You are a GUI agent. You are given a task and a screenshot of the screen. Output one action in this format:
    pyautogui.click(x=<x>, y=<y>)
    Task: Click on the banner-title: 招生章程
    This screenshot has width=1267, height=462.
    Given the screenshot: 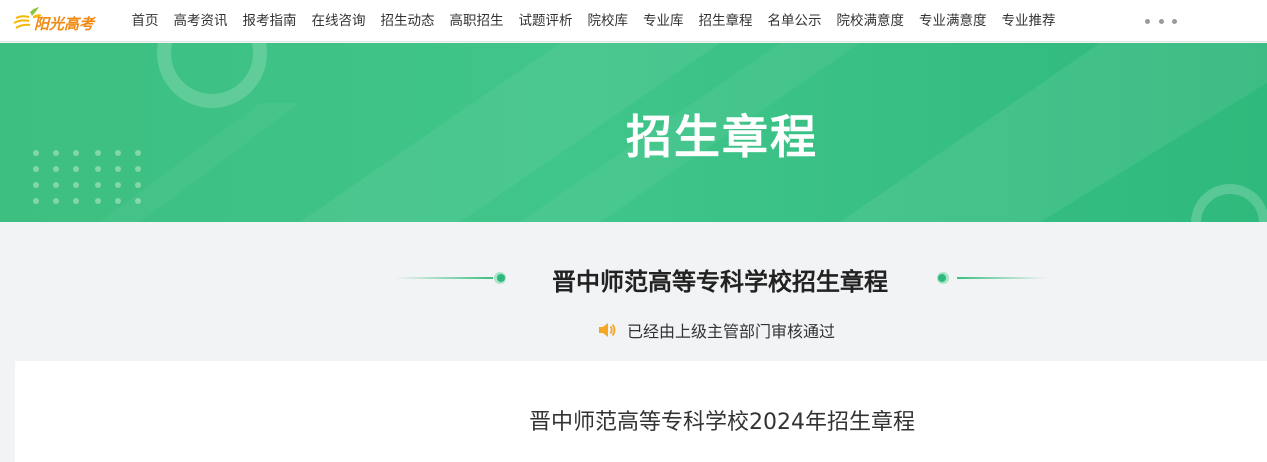 What is the action you would take?
    pyautogui.click(x=722, y=137)
    